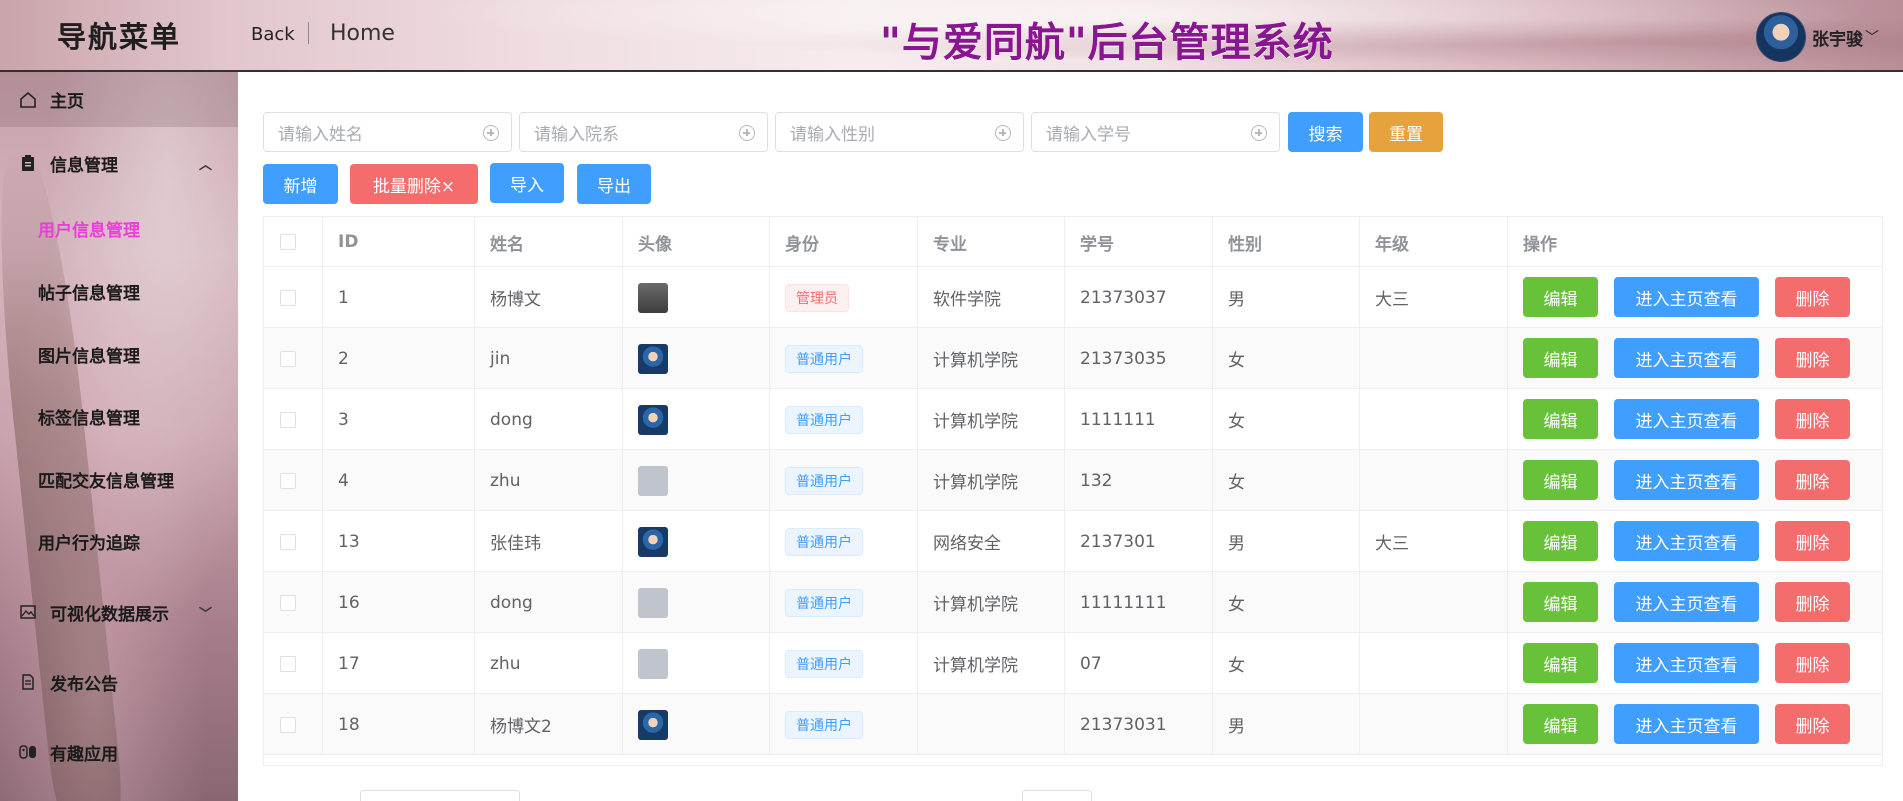 Image resolution: width=1903 pixels, height=801 pixels. I want to click on table-row: 16 dong 普通用户 计算机学院 11111111 女 编辑 进入主页查看 删除, so click(1073, 602).